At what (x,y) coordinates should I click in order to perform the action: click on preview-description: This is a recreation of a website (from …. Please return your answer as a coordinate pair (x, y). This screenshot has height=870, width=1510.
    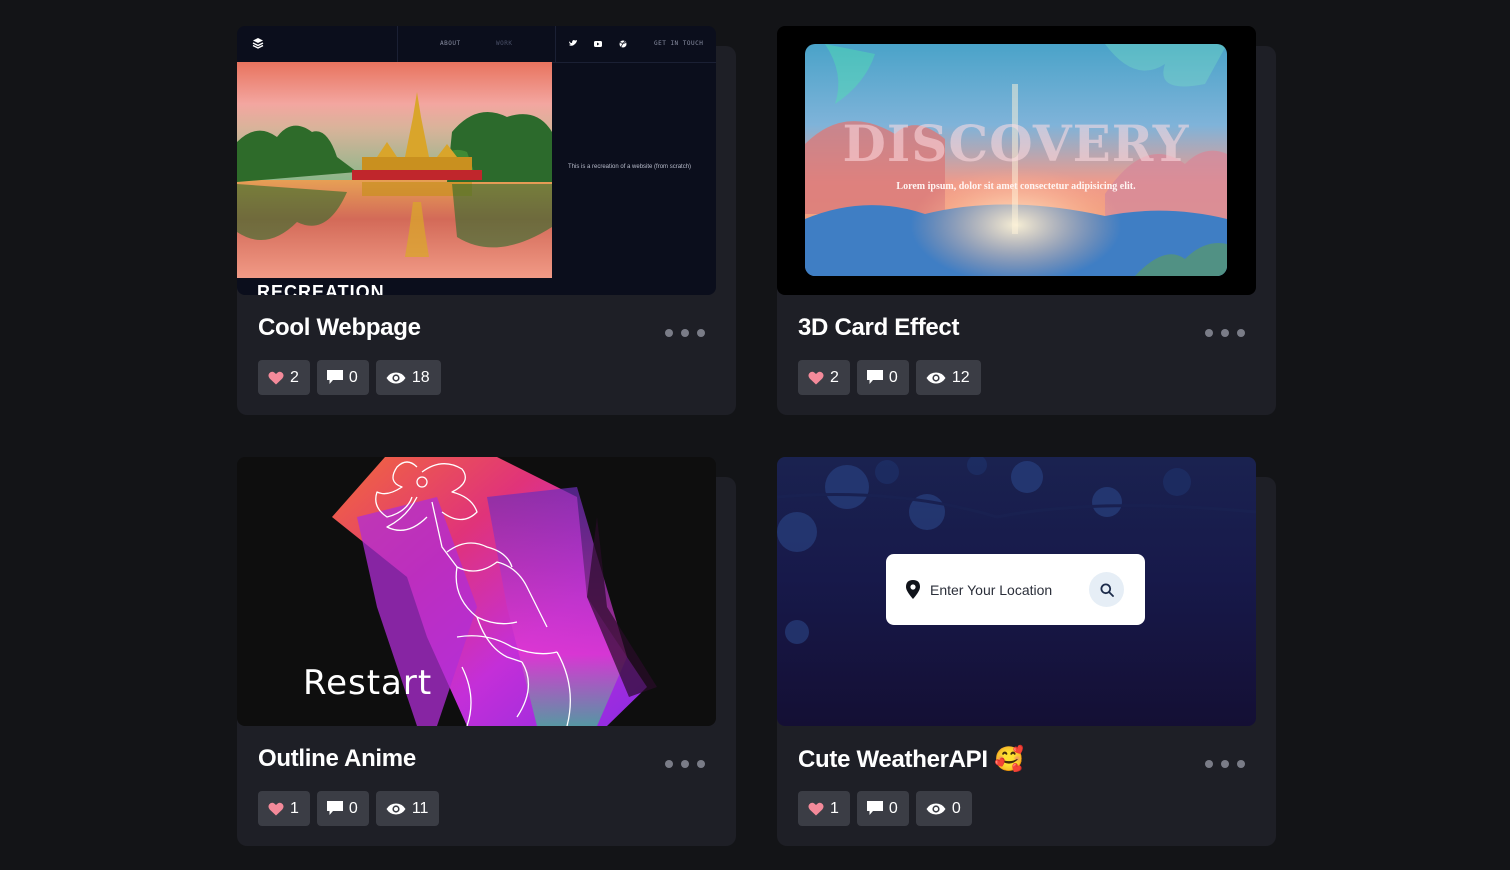
    Looking at the image, I should click on (630, 167).